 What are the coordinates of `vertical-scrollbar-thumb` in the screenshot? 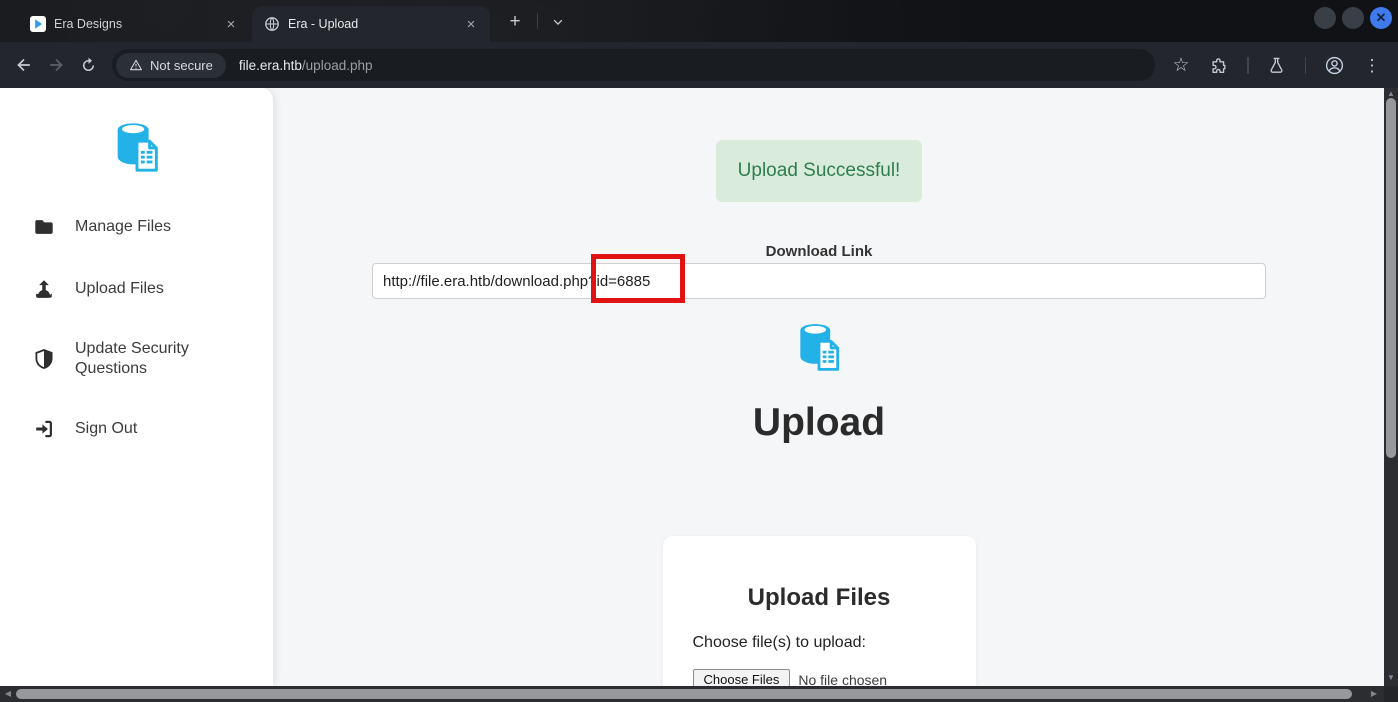 It's located at (1391, 278).